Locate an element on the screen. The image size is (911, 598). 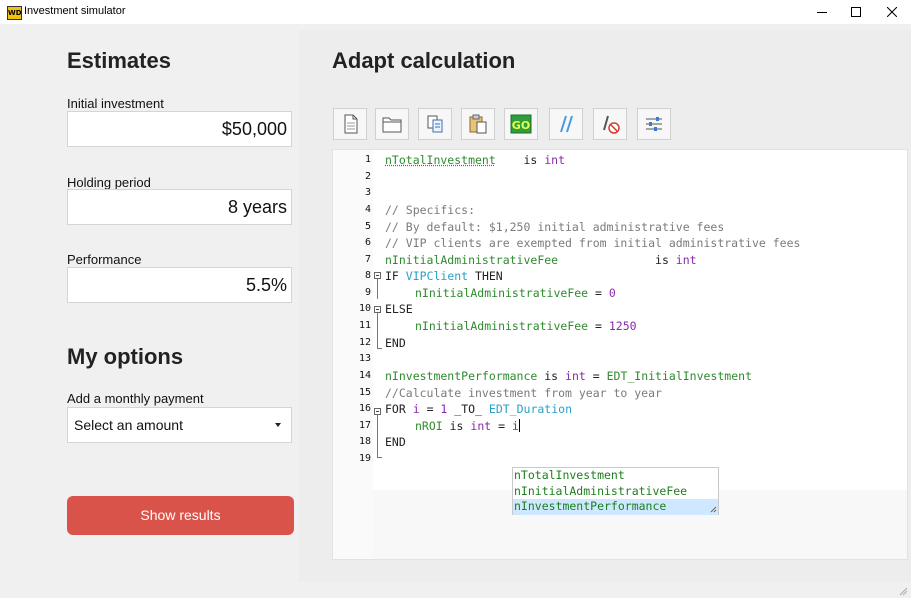
line-number: 4 is located at coordinates (367, 209).